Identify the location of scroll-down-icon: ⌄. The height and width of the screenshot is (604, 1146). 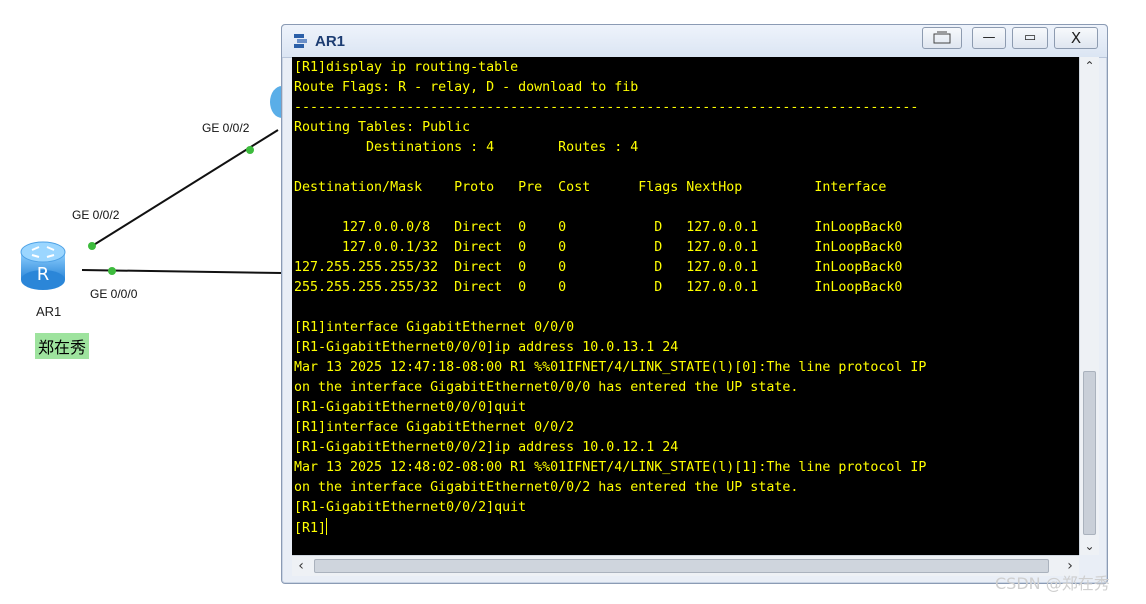
(1089, 546).